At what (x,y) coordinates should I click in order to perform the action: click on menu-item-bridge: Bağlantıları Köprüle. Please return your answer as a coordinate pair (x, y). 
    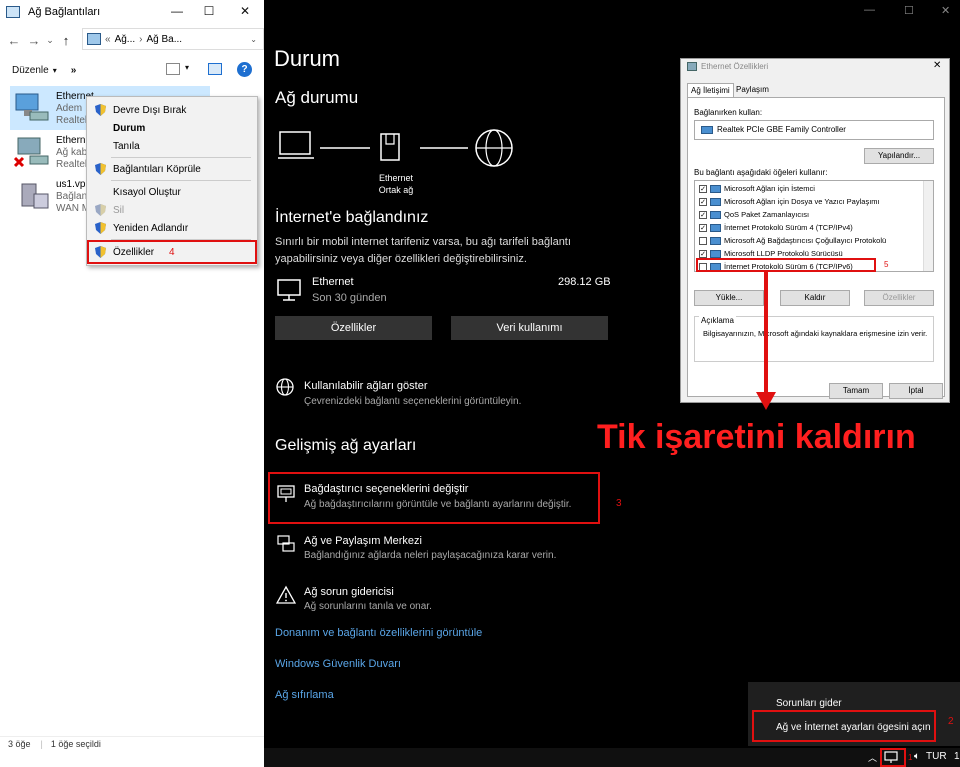
    Looking at the image, I should click on (172, 169).